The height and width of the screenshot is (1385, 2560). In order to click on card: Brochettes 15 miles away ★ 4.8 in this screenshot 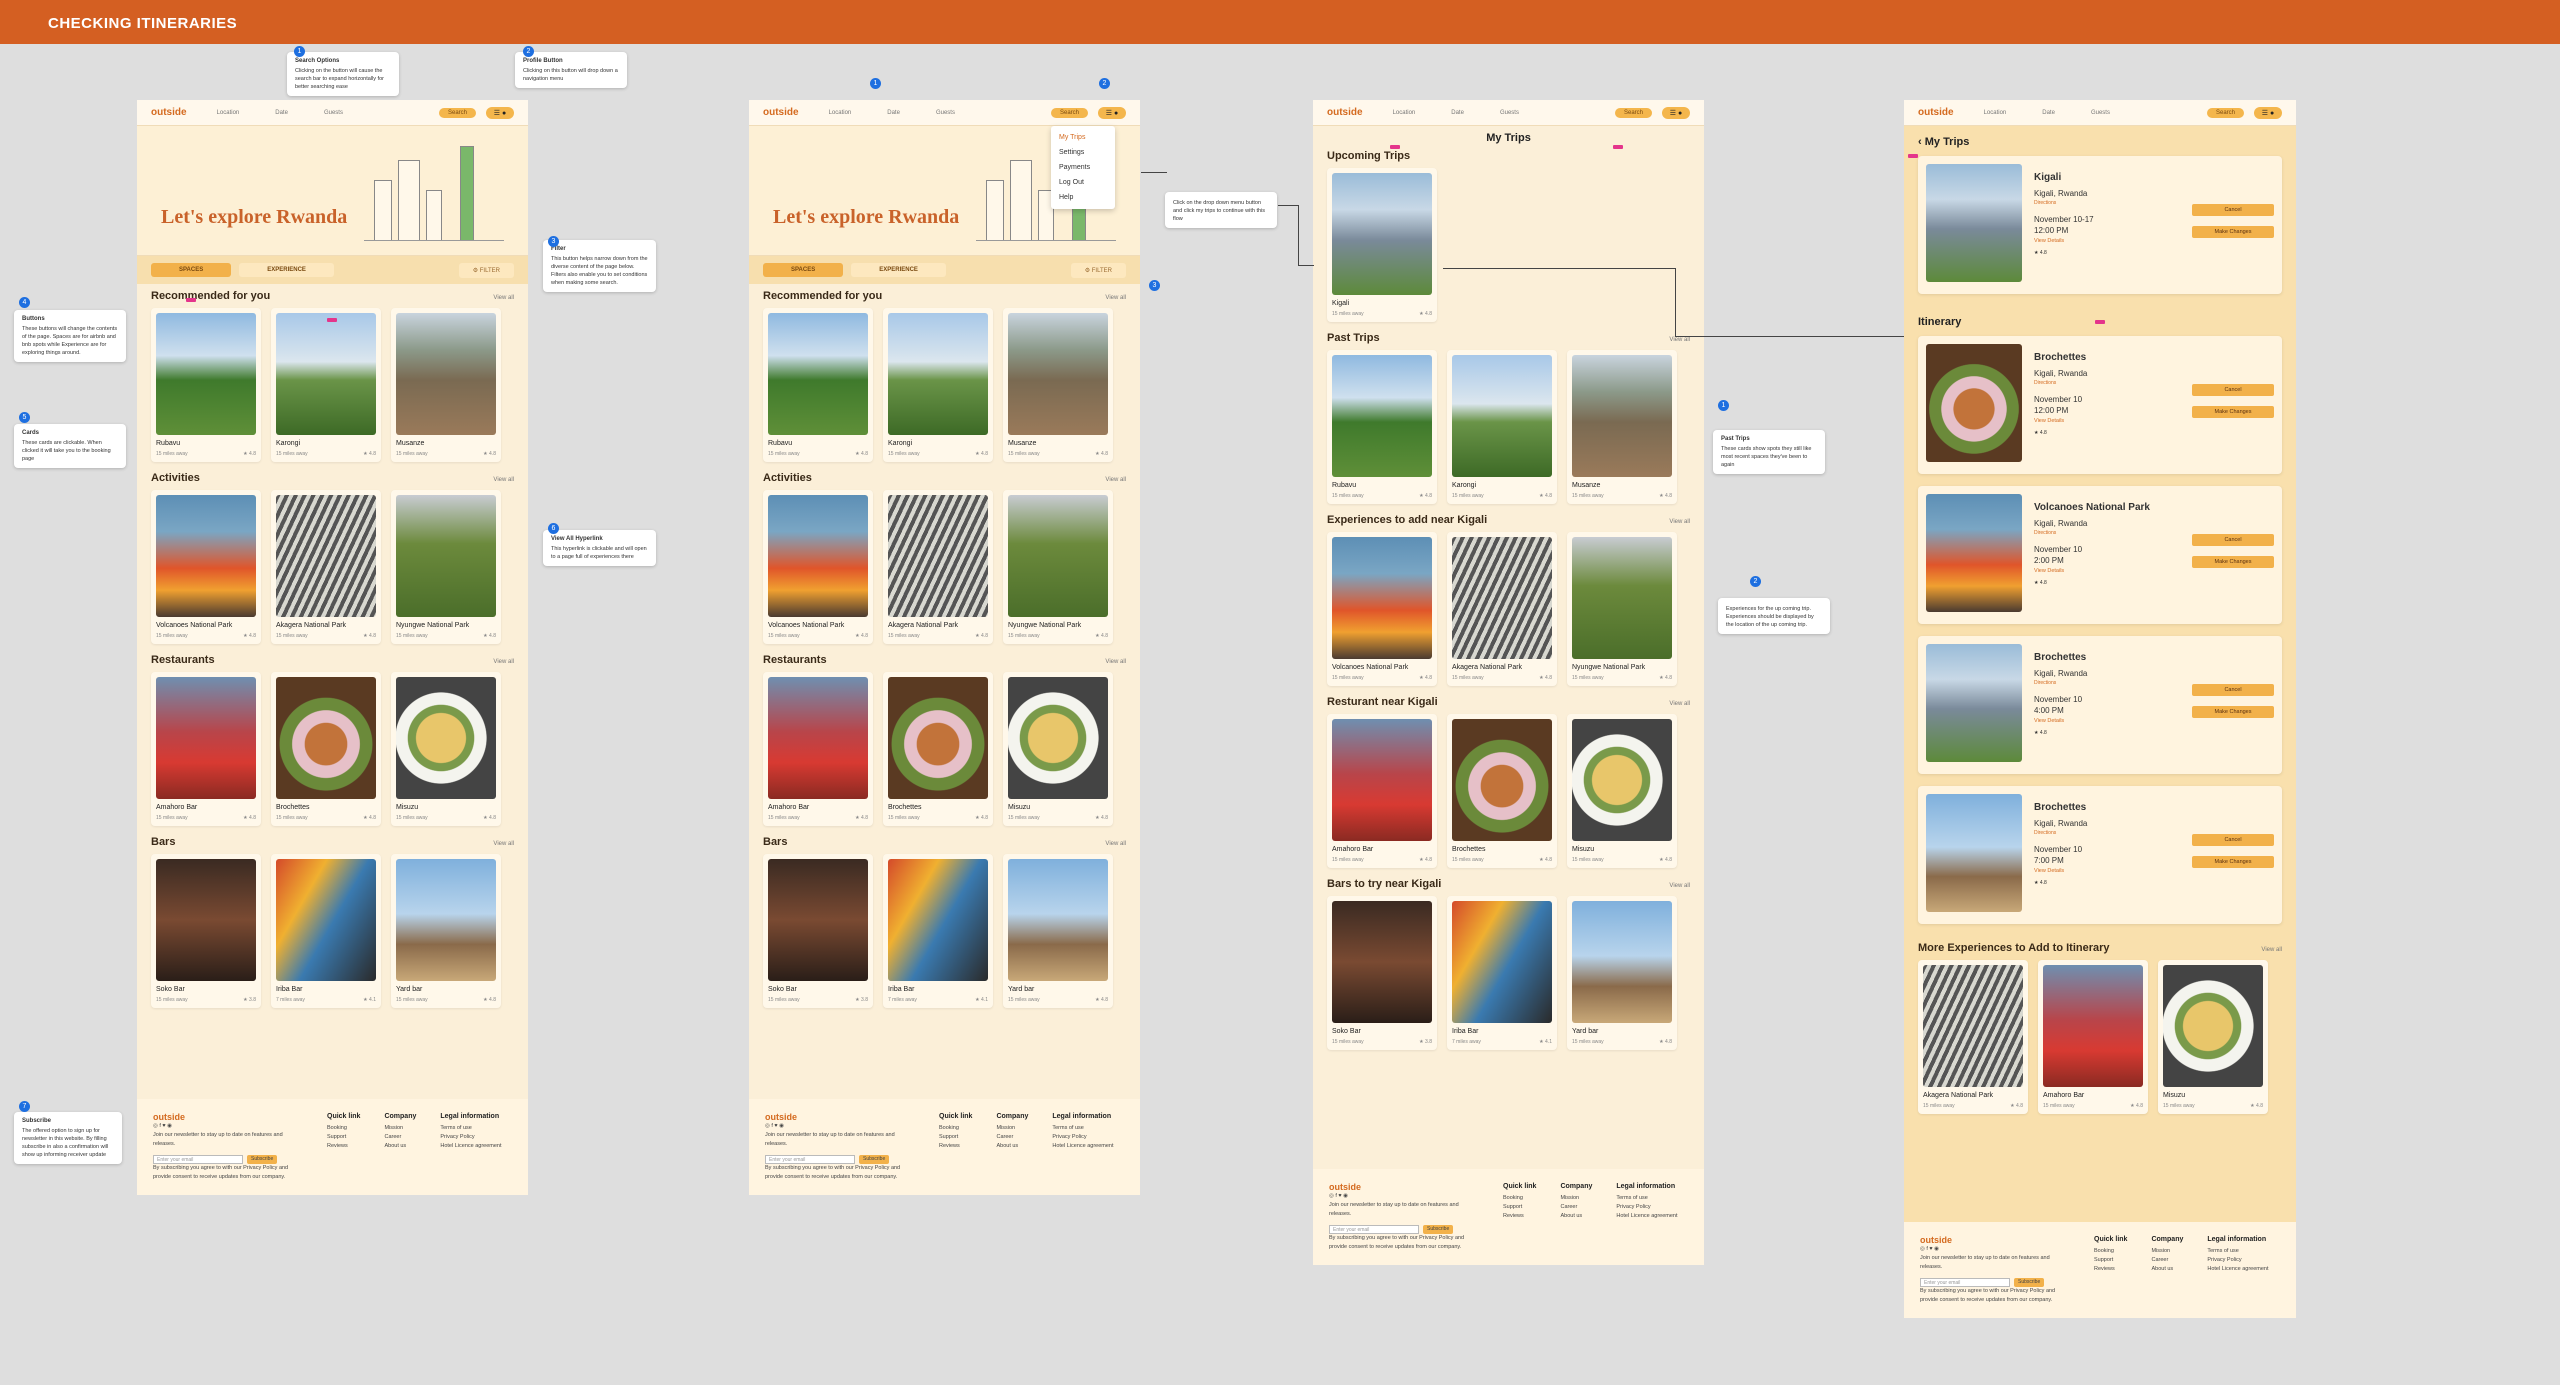, I will do `click(938, 749)`.